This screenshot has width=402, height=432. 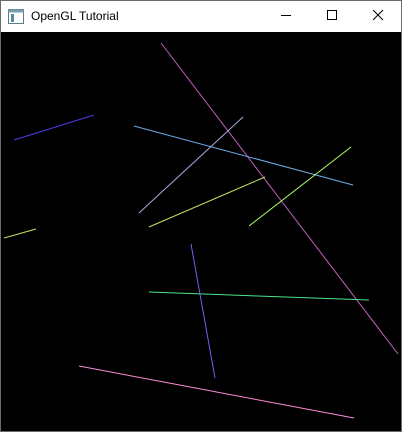 I want to click on minimize-button, so click(x=286, y=16).